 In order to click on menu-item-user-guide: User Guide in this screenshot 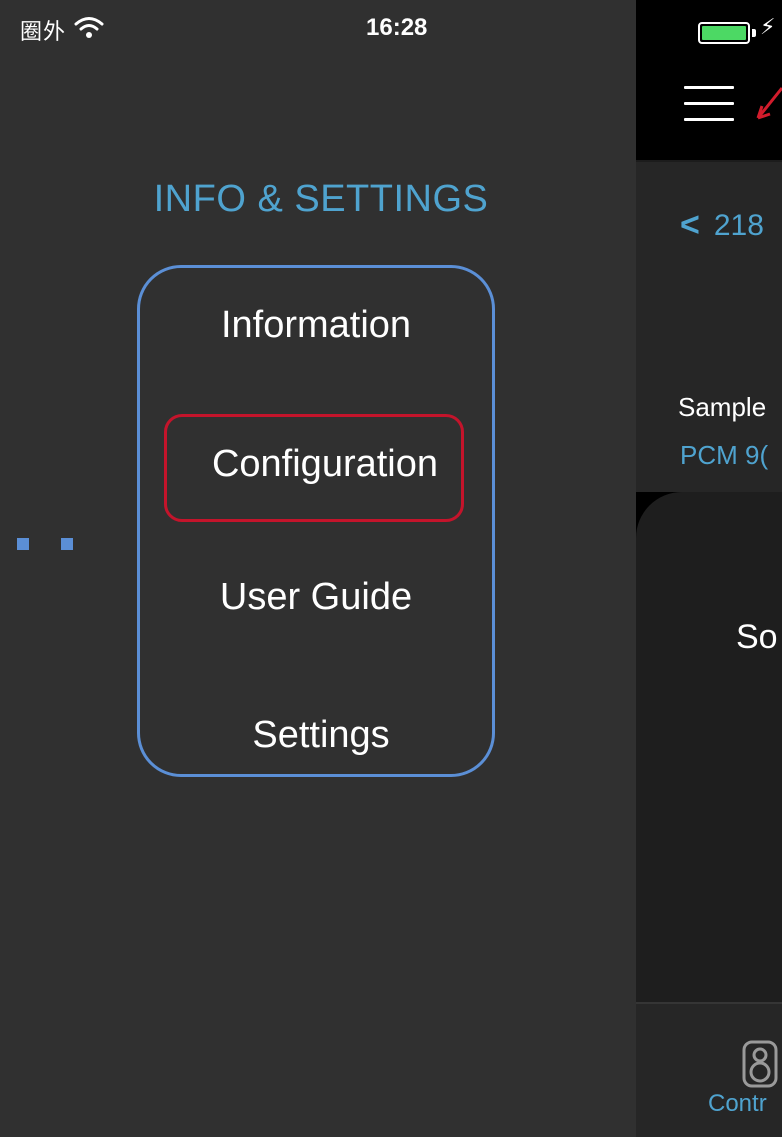, I will do `click(316, 597)`.